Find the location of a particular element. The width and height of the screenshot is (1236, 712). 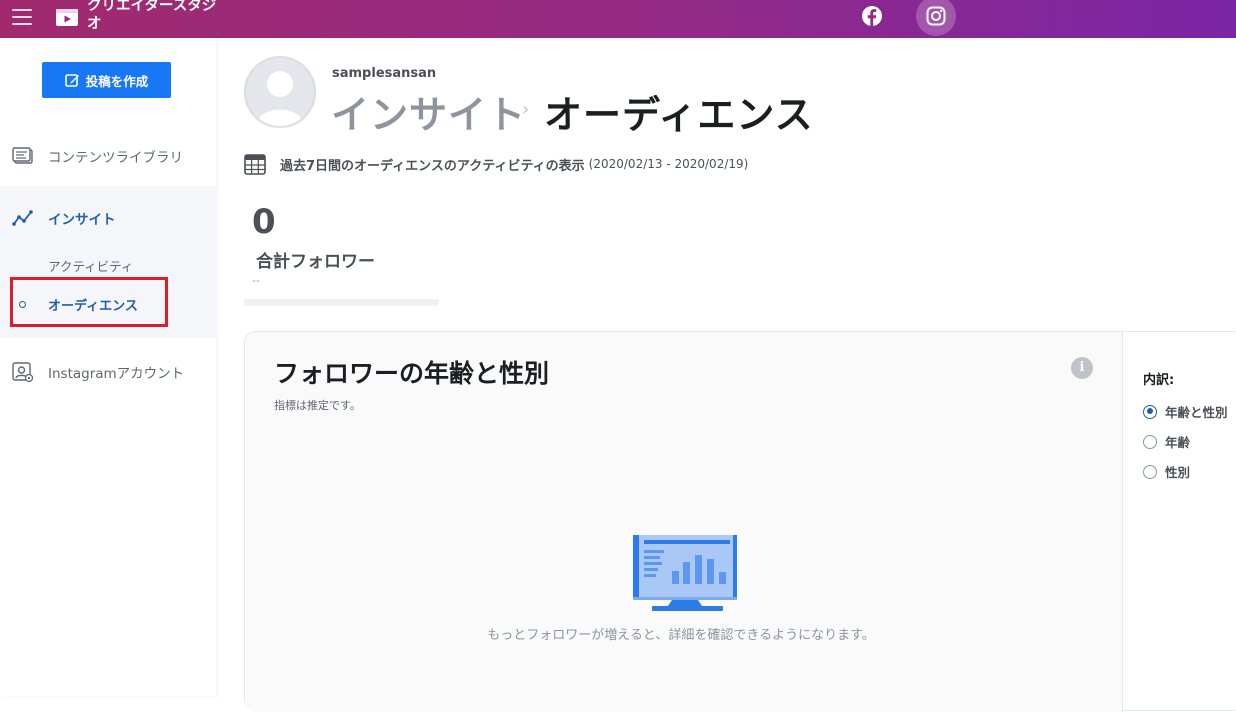

date-range-label: 過去7日間のオーディエンスのアクティビティの表示 is located at coordinates (432, 166).